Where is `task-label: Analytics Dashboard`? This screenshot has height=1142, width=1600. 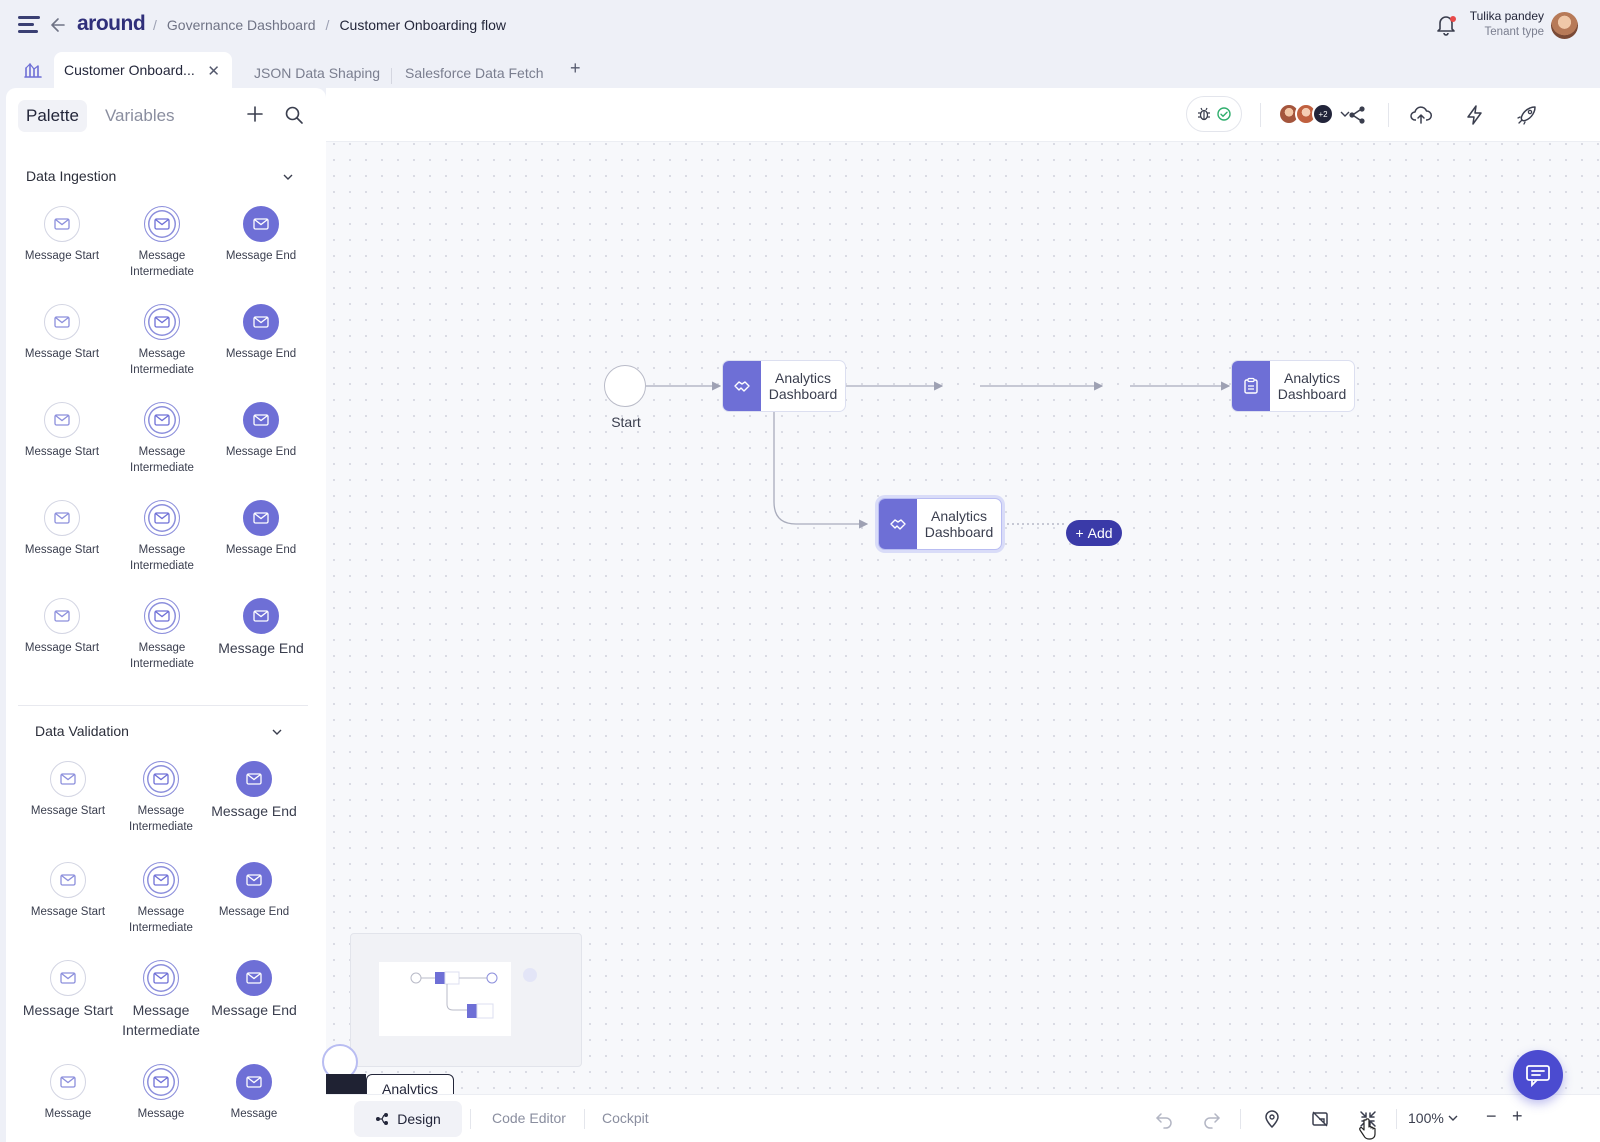 task-label: Analytics Dashboard is located at coordinates (1312, 386).